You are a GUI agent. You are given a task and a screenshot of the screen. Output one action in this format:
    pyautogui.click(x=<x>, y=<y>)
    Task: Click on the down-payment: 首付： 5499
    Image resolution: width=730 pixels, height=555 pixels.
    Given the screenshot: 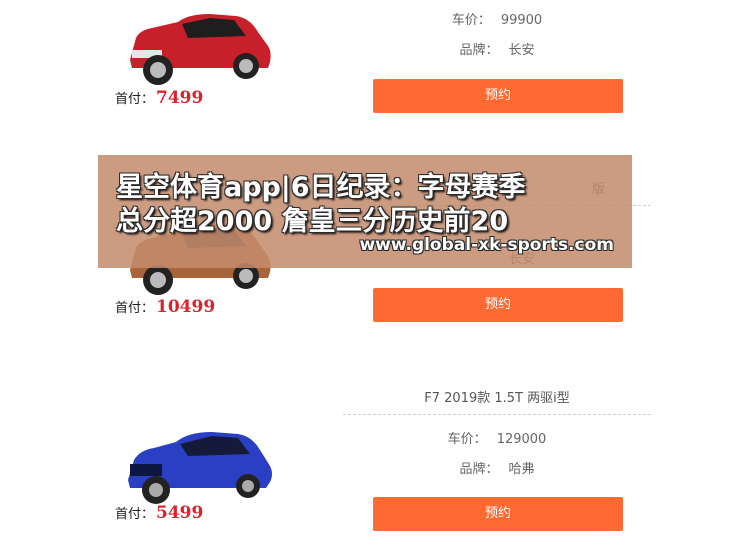 What is the action you would take?
    pyautogui.click(x=159, y=513)
    